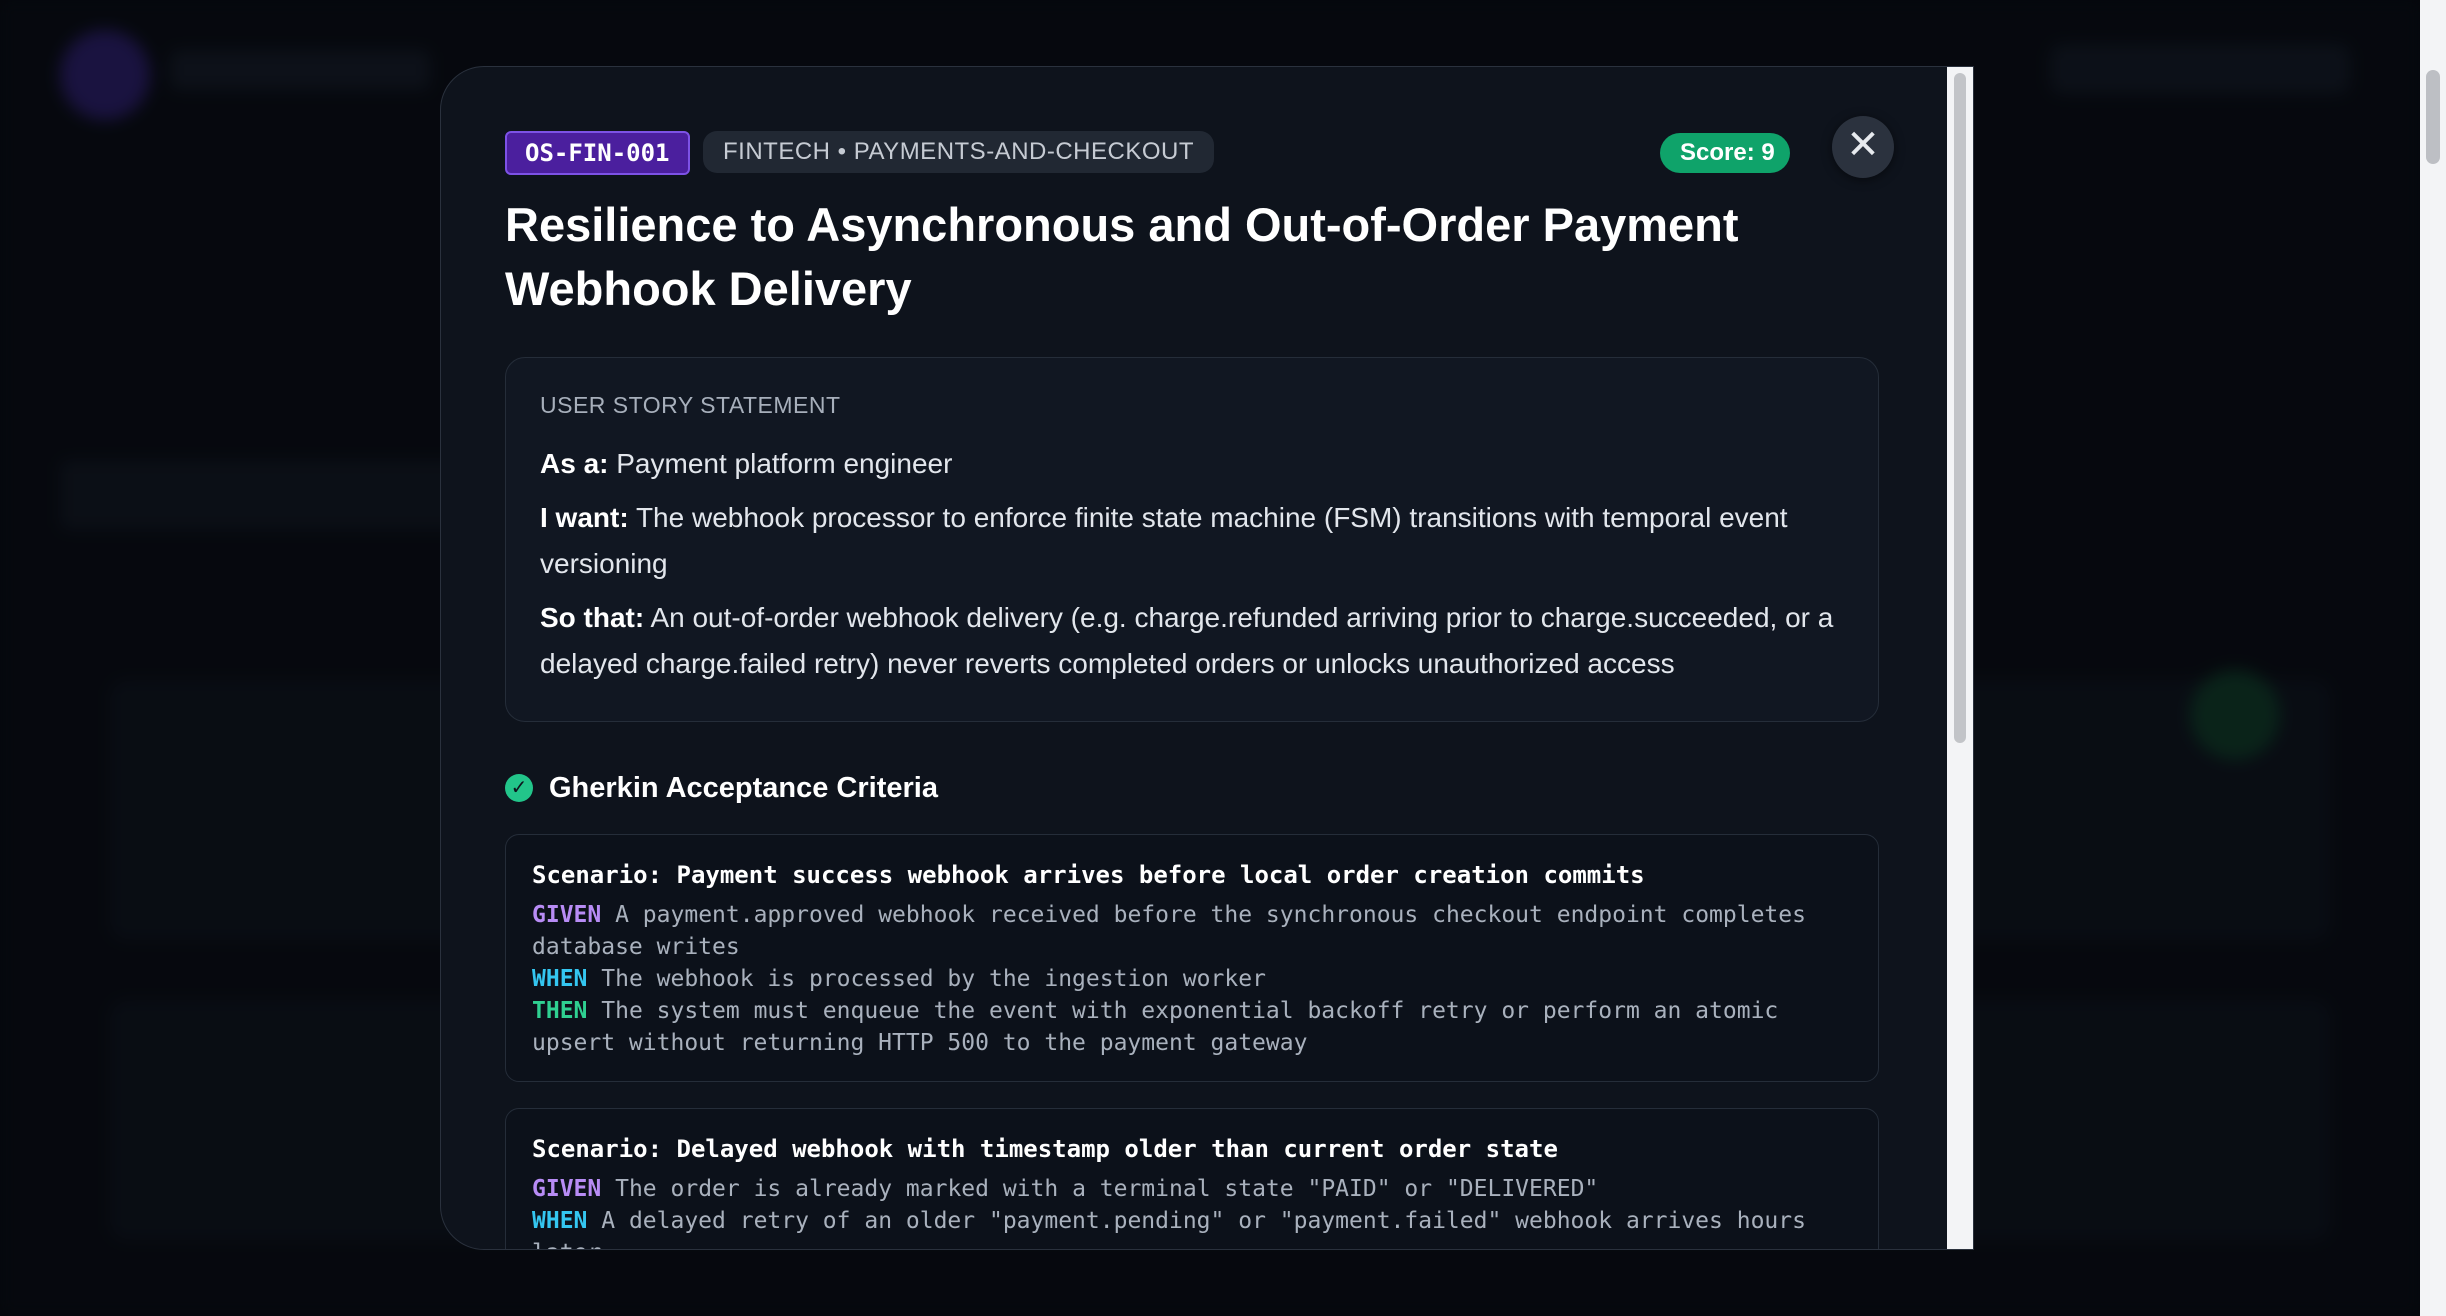 This screenshot has height=1316, width=2446. Describe the element at coordinates (584, 517) in the screenshot. I see `i-want-label: I want:` at that location.